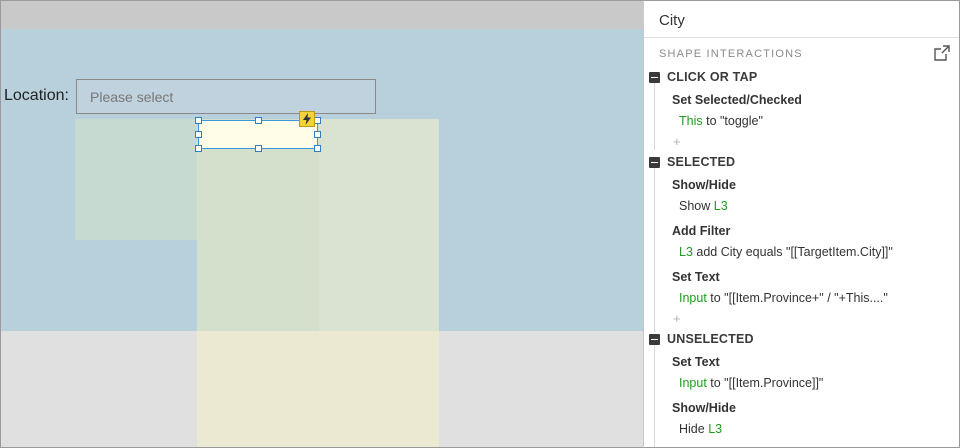  Describe the element at coordinates (36, 95) in the screenshot. I see `location-label: Location:` at that location.